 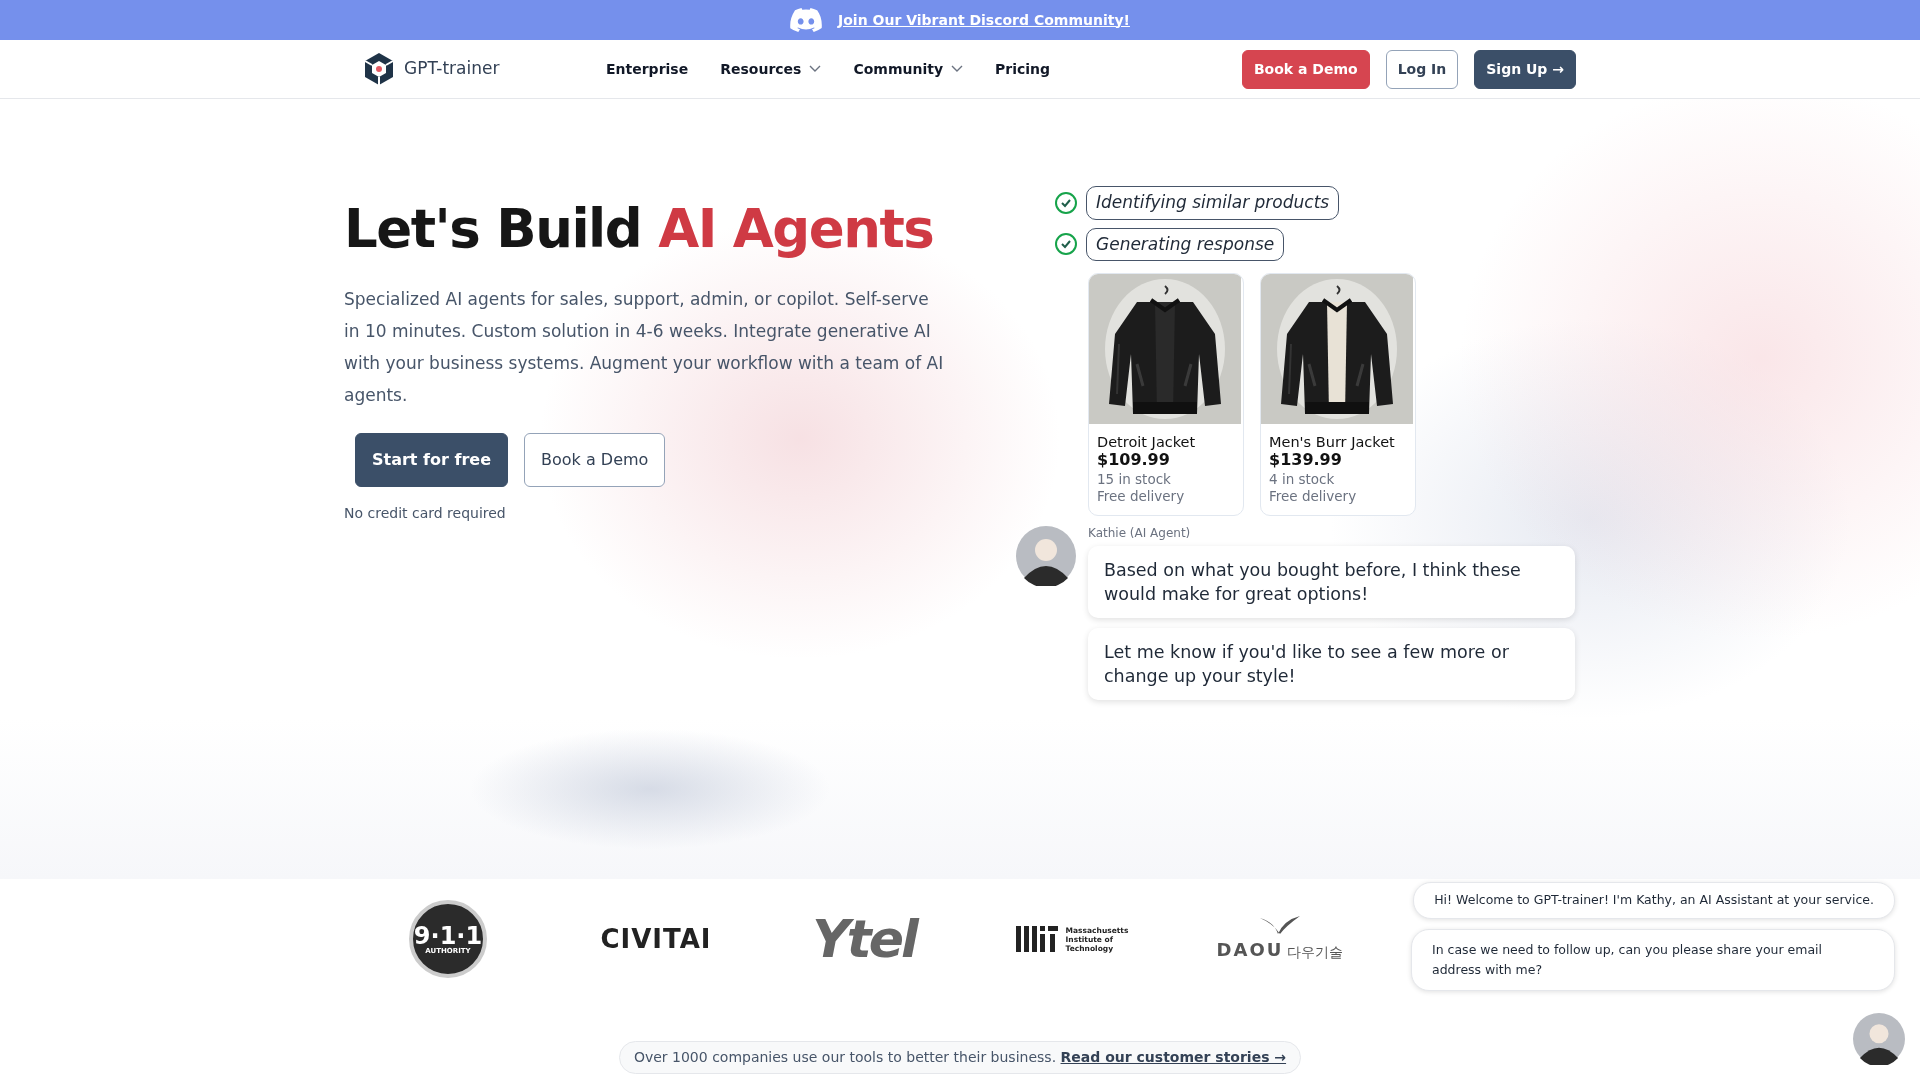 What do you see at coordinates (806, 20) in the screenshot?
I see `discord-icon` at bounding box center [806, 20].